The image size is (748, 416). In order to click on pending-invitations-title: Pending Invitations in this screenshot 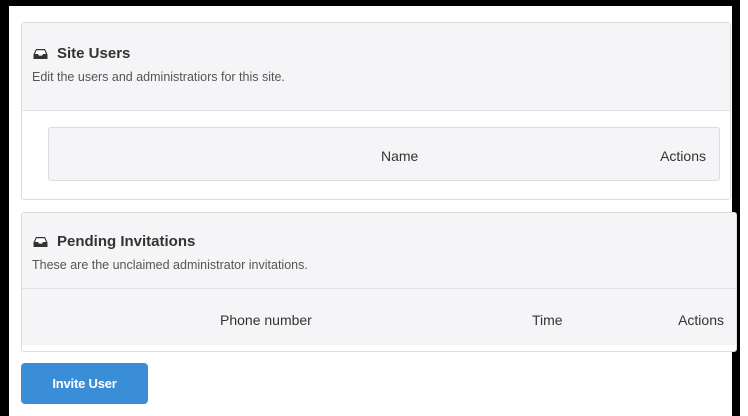, I will do `click(126, 241)`.